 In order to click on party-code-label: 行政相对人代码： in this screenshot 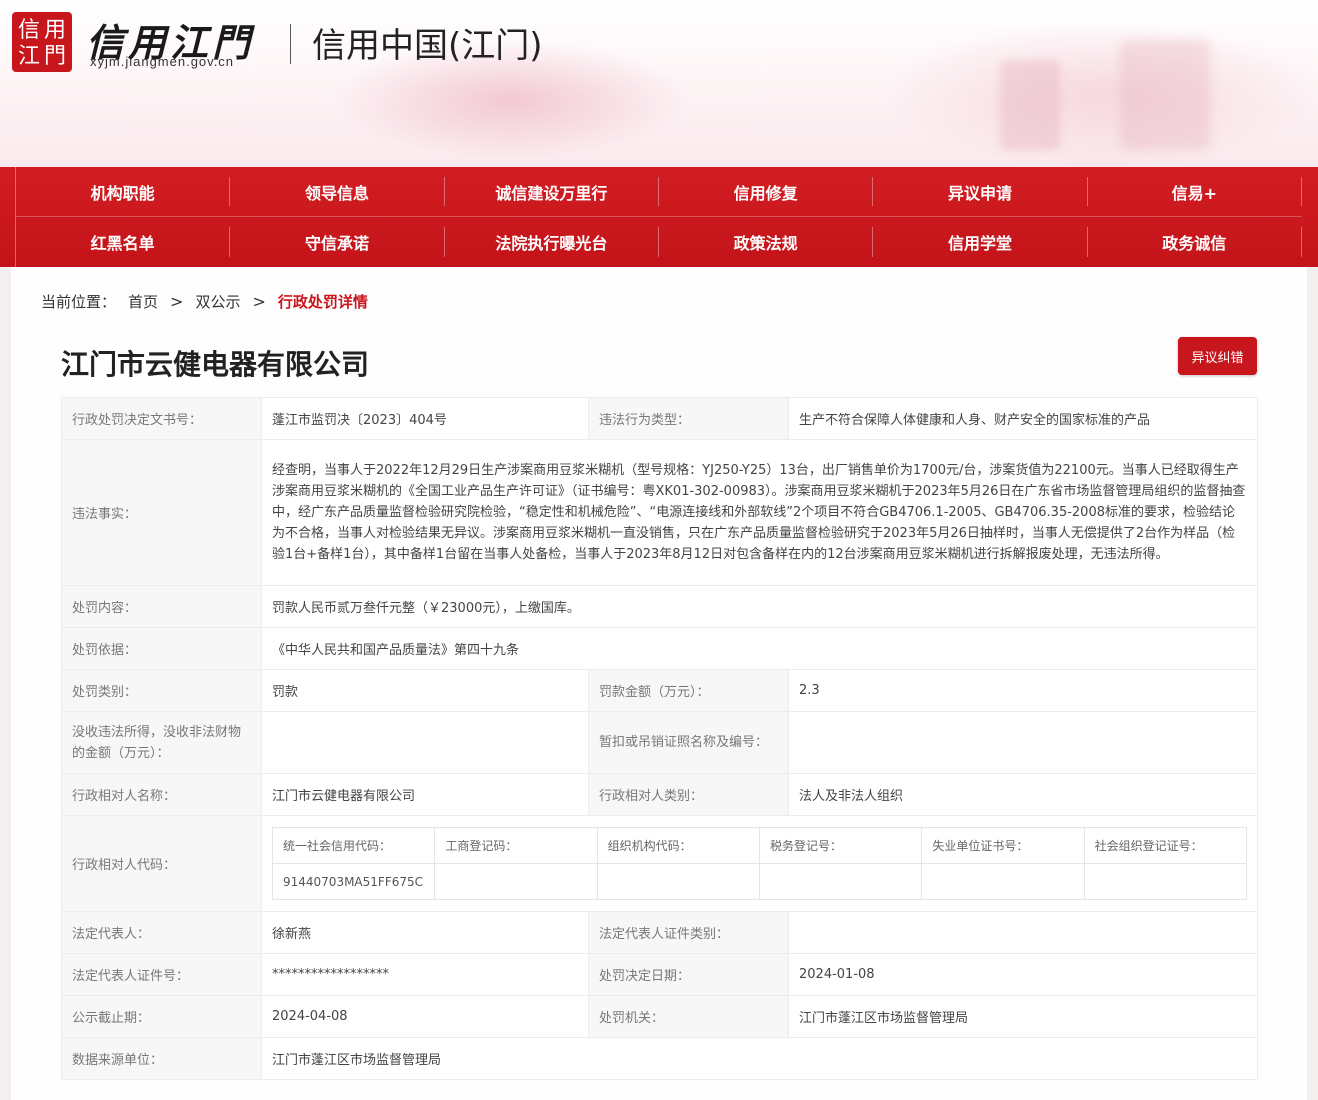, I will do `click(161, 863)`.